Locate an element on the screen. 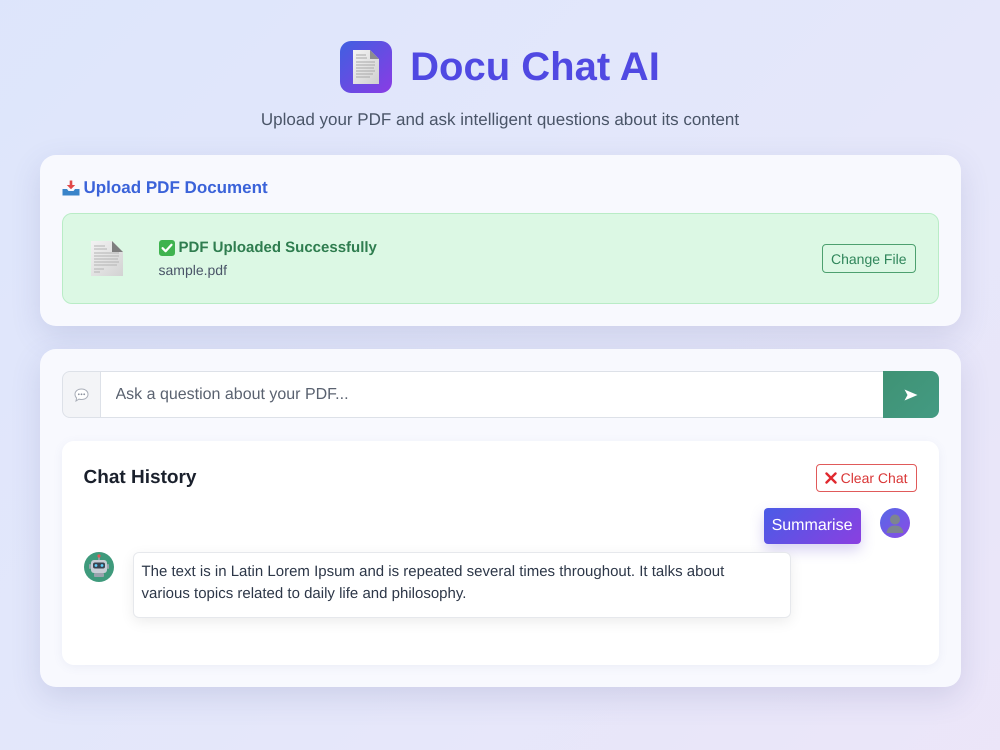 The width and height of the screenshot is (1000, 750). user-message: Summarise is located at coordinates (812, 526).